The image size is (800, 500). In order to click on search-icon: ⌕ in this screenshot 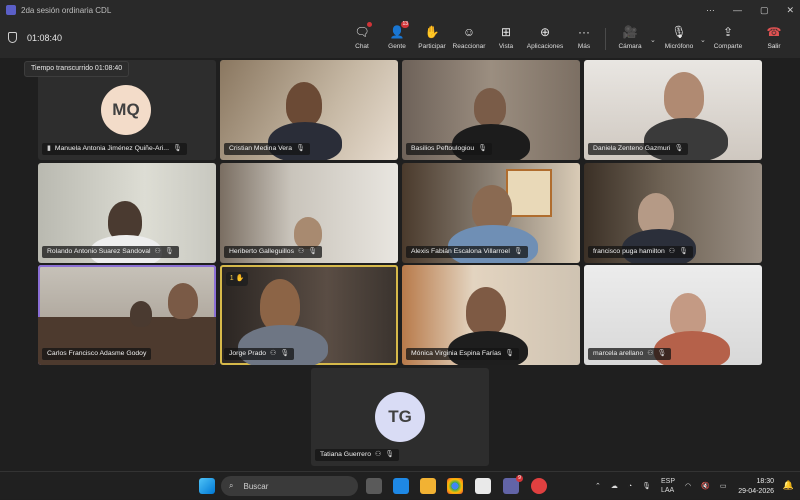, I will do `click(231, 485)`.